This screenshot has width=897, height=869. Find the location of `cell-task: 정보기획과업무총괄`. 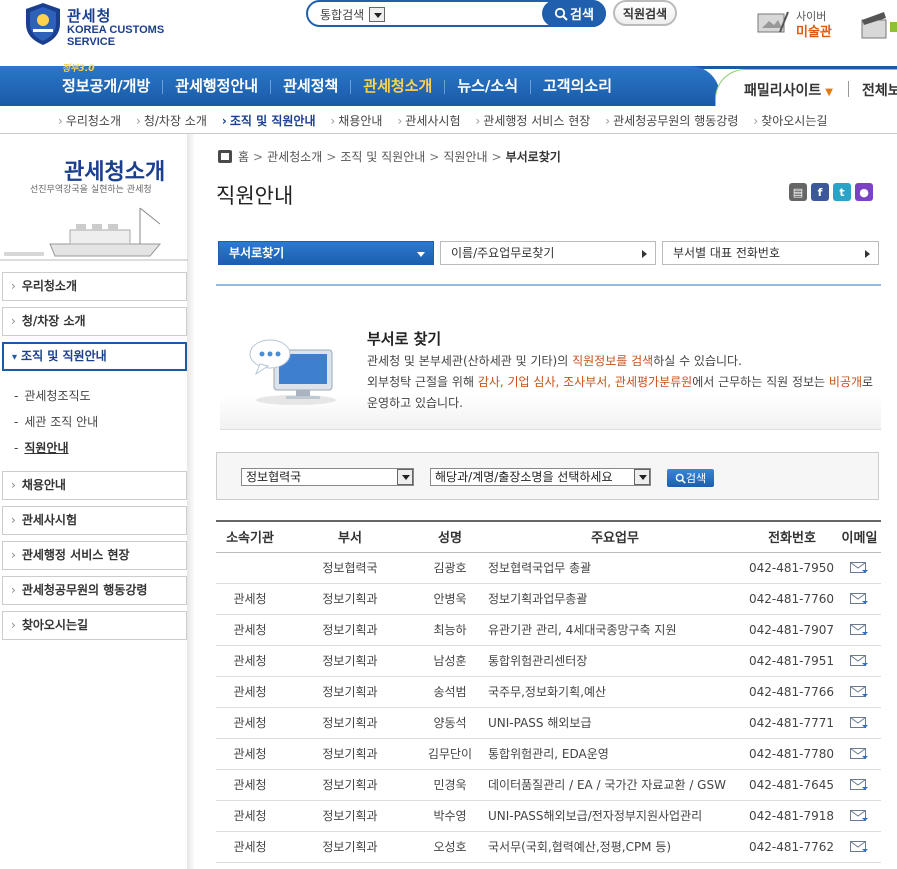

cell-task: 정보기획과업무총괄 is located at coordinates (615, 599).